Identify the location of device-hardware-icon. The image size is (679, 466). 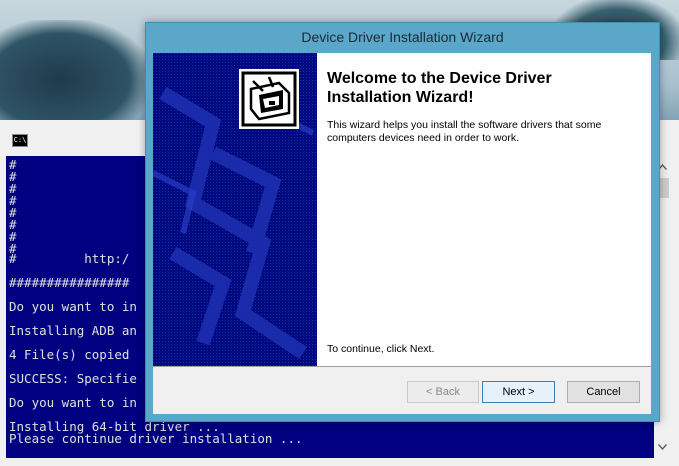
(269, 99).